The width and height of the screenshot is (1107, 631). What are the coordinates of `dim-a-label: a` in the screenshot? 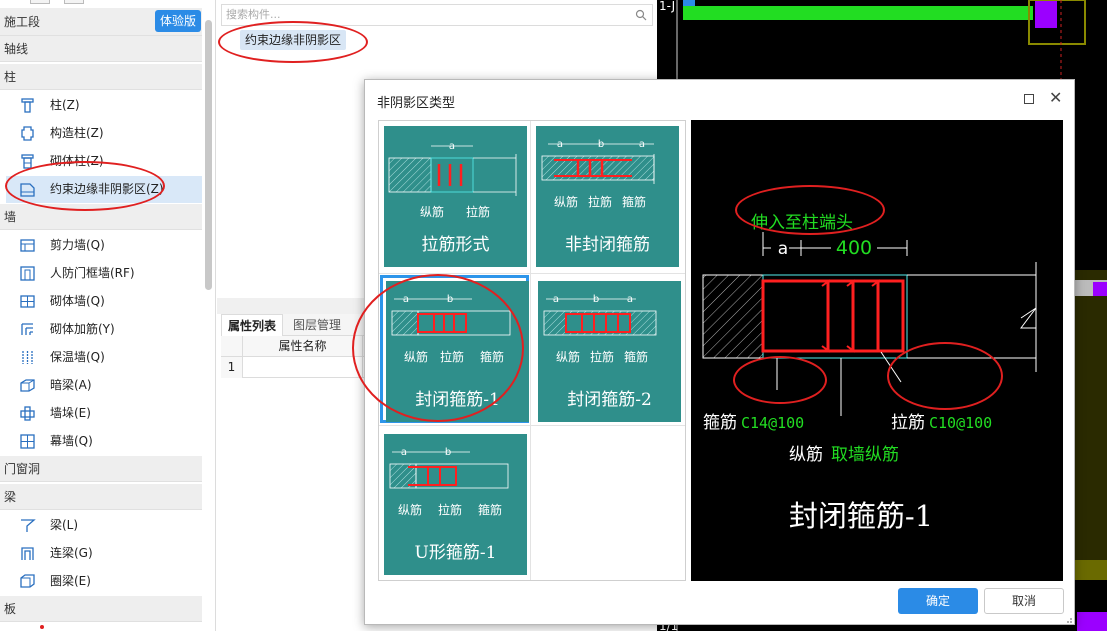 It's located at (783, 249).